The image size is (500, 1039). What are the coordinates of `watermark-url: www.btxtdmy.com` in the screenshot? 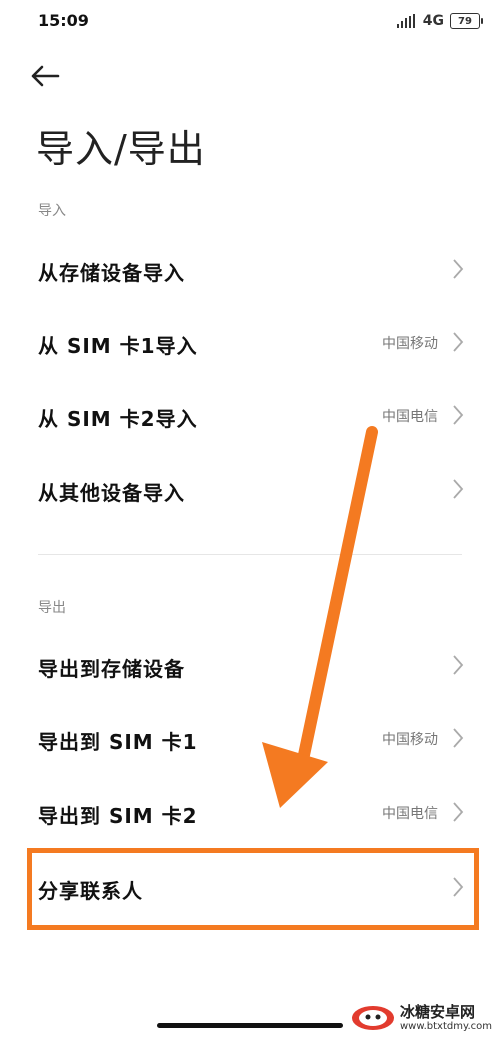 It's located at (445, 1026).